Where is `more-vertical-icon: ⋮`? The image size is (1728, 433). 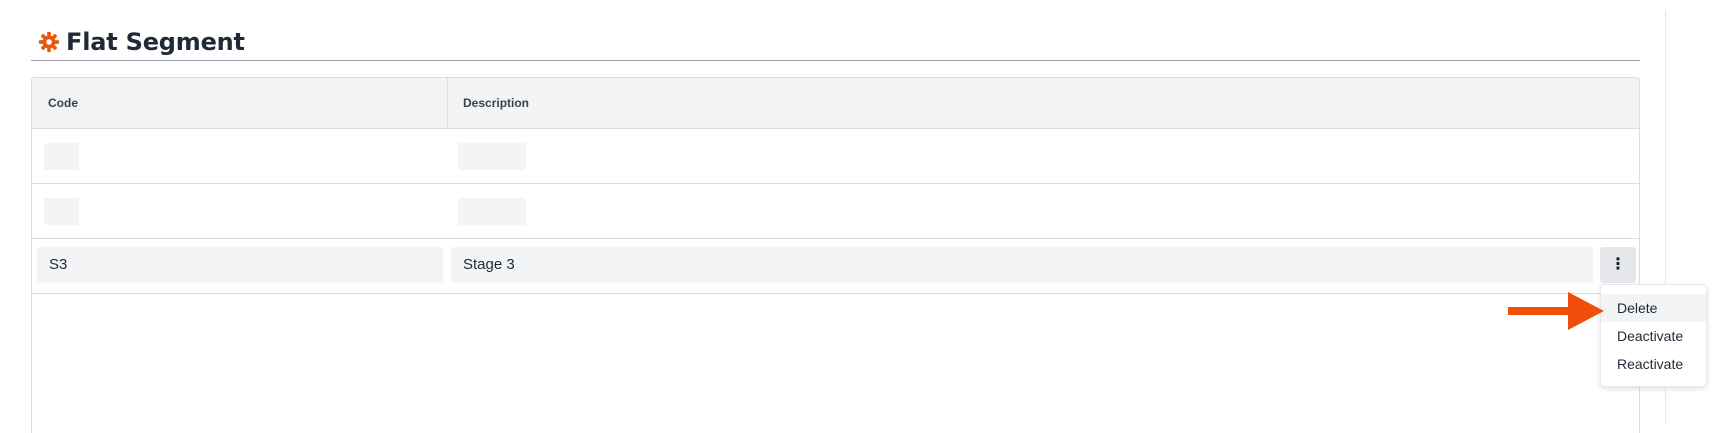
more-vertical-icon: ⋮ is located at coordinates (1618, 264).